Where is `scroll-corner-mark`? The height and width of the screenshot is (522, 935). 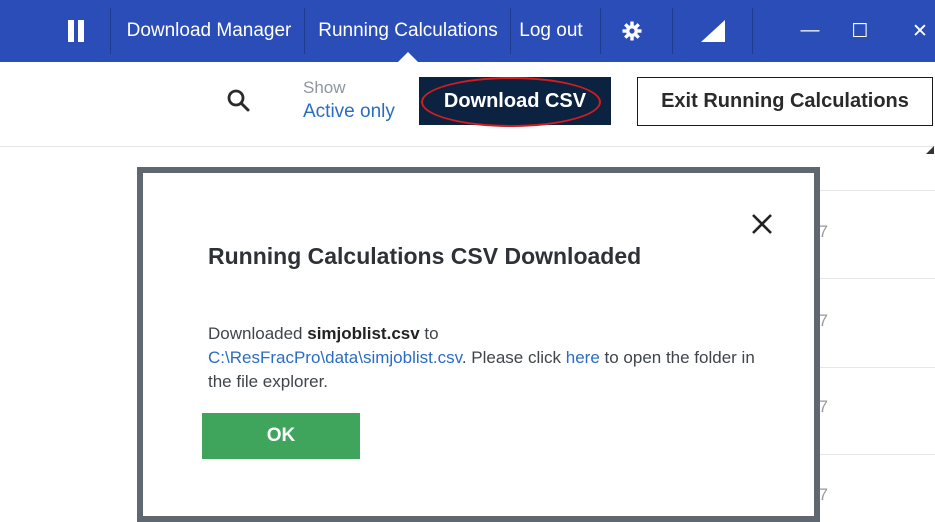
scroll-corner-mark is located at coordinates (930, 150).